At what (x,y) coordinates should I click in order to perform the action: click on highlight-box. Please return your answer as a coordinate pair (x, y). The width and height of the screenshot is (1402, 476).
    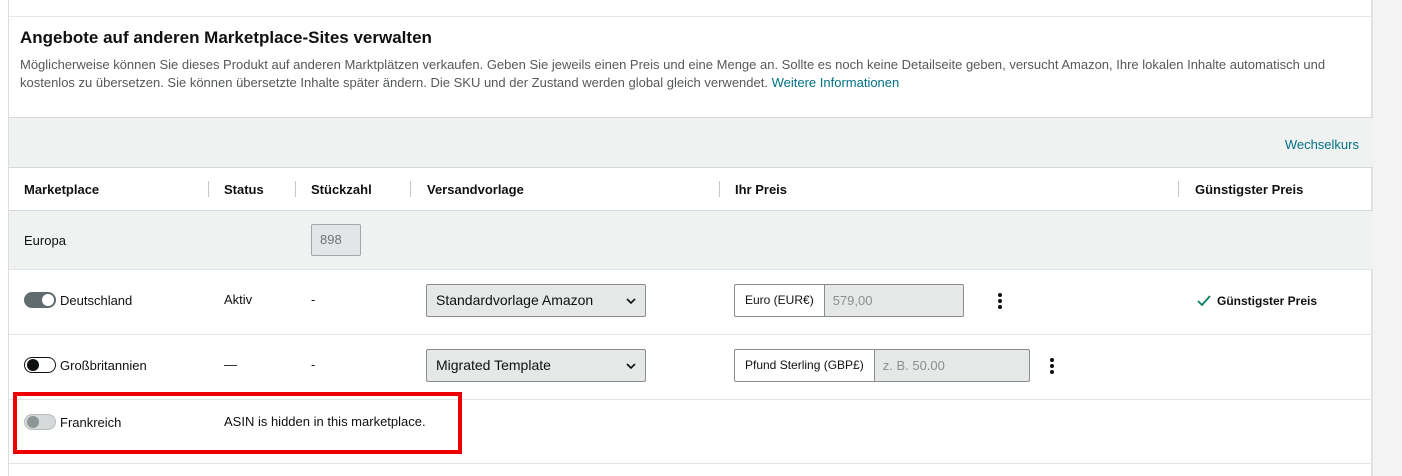
    Looking at the image, I should click on (237, 423).